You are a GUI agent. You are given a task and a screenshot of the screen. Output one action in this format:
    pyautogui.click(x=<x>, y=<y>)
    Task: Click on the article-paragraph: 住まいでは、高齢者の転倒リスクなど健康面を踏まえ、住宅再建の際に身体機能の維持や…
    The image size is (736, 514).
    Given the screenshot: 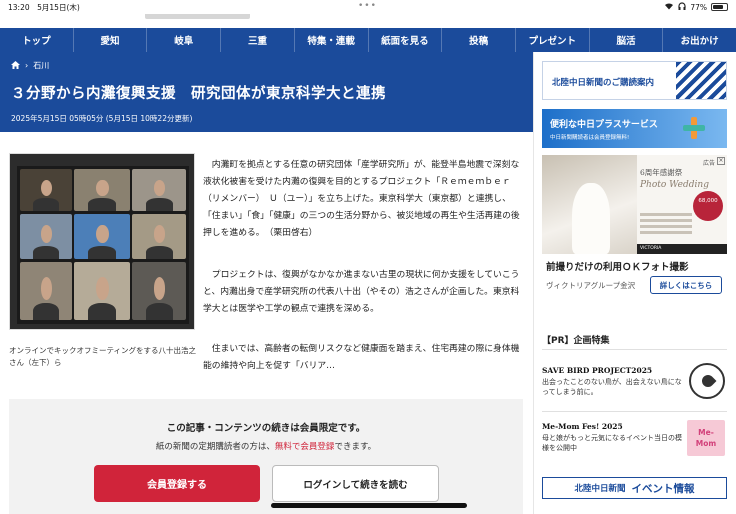 What is the action you would take?
    pyautogui.click(x=361, y=357)
    